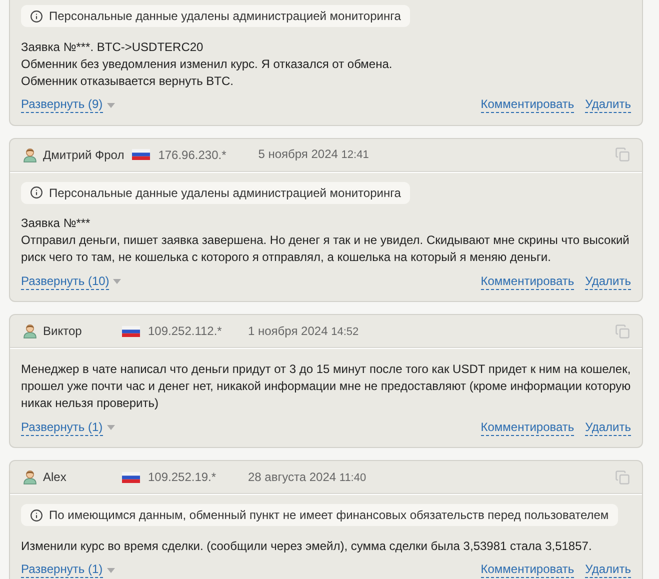 This screenshot has width=659, height=579. What do you see at coordinates (128, 81) in the screenshot?
I see `review-text: Обменник отказывается вернуть BTC.` at bounding box center [128, 81].